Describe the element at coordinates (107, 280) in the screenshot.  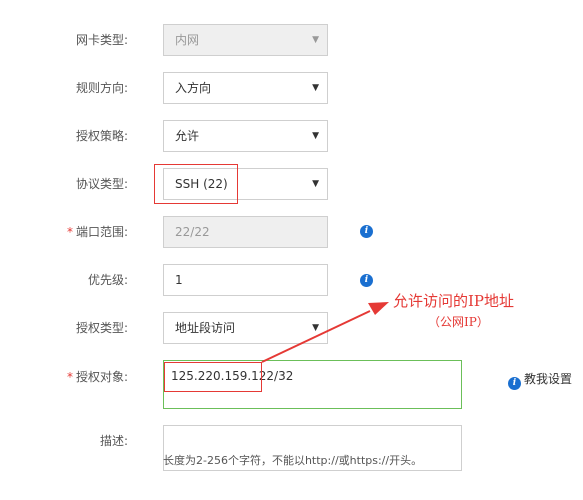
I see `priority-label: 优先级:` at that location.